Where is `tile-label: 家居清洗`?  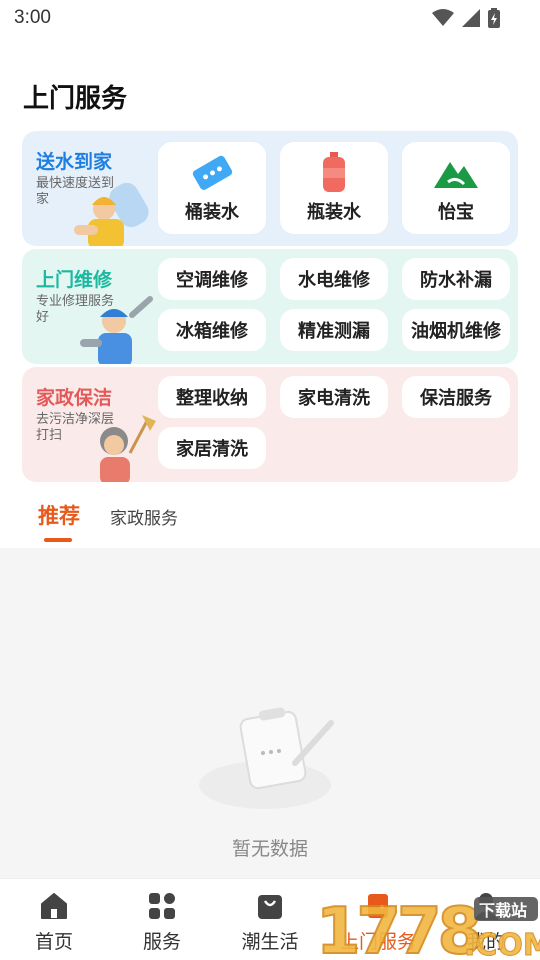
tile-label: 家居清洗 is located at coordinates (212, 449).